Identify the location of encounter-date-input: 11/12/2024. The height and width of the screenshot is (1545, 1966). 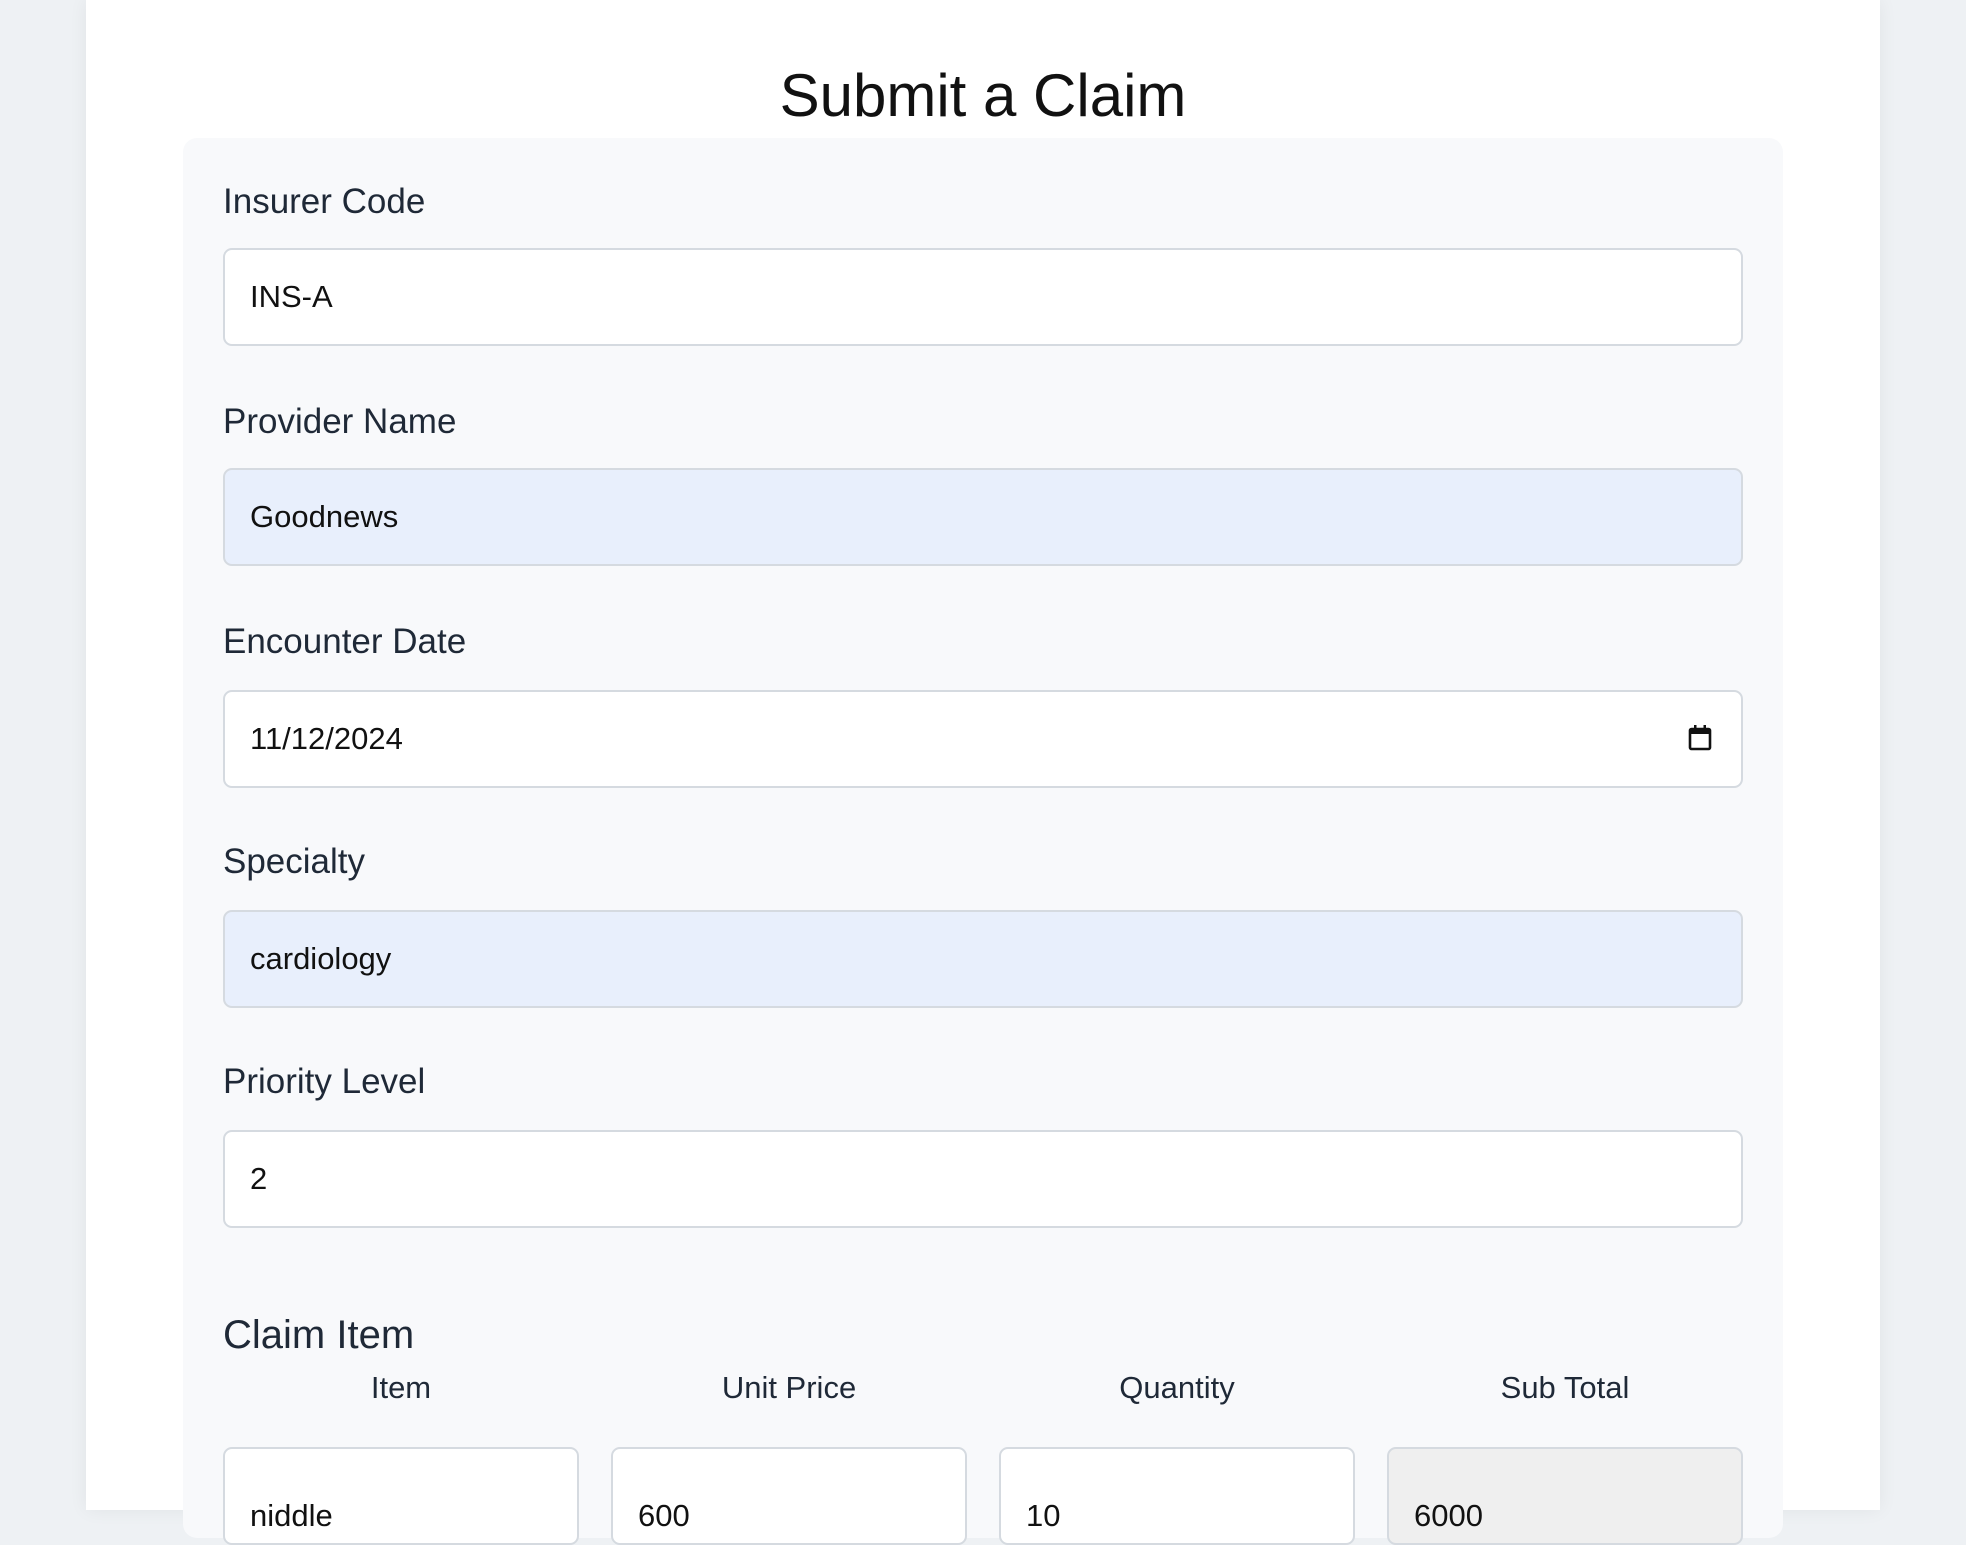
(983, 739).